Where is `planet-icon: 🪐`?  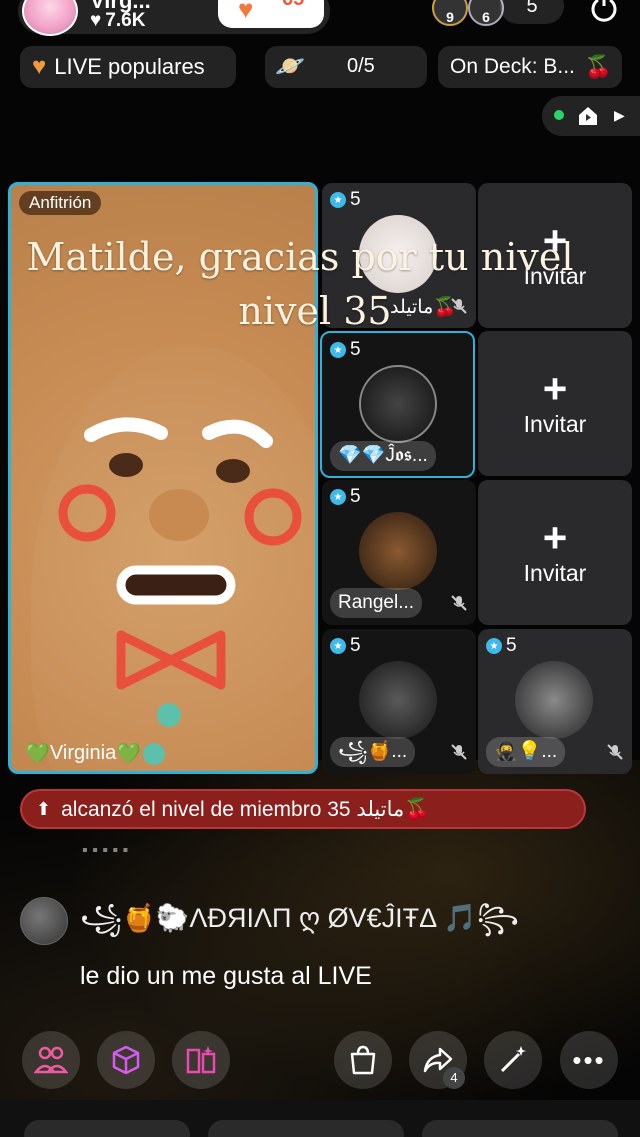
planet-icon: 🪐 is located at coordinates (290, 66).